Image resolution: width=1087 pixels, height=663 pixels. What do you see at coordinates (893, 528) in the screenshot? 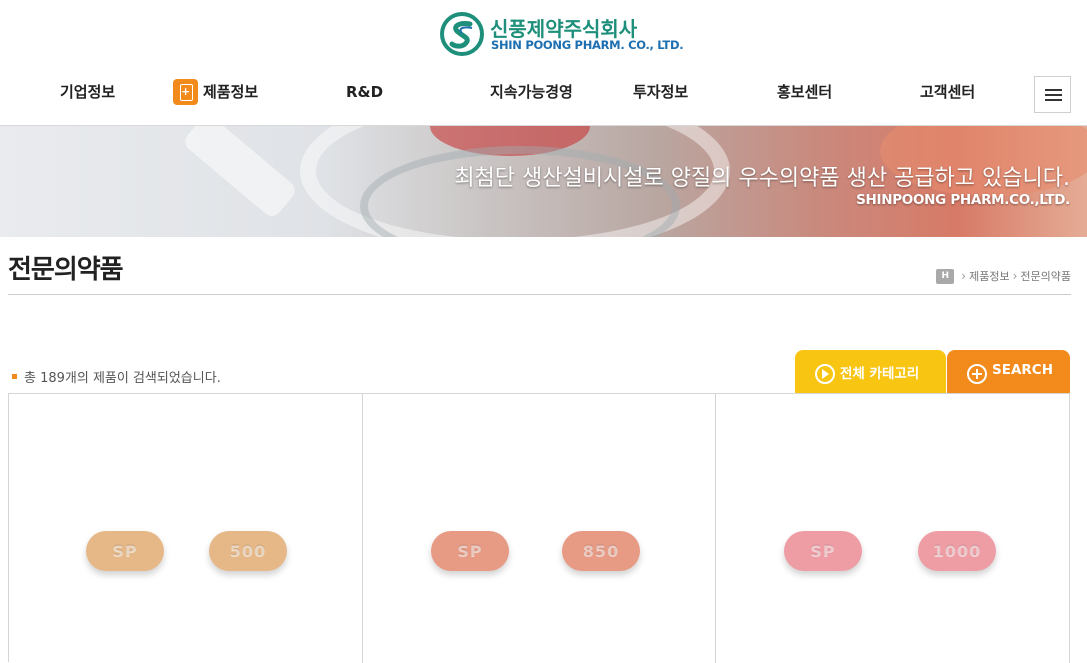
I see `product-card: SP 1000` at bounding box center [893, 528].